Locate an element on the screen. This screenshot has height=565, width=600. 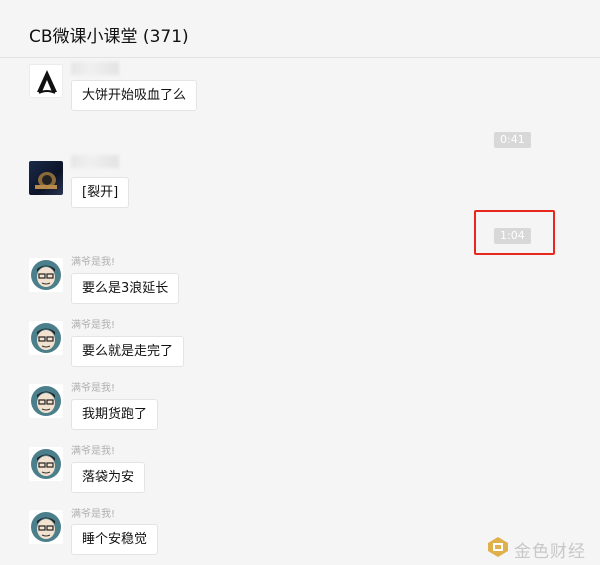
assassins-logo-icon is located at coordinates (46, 81).